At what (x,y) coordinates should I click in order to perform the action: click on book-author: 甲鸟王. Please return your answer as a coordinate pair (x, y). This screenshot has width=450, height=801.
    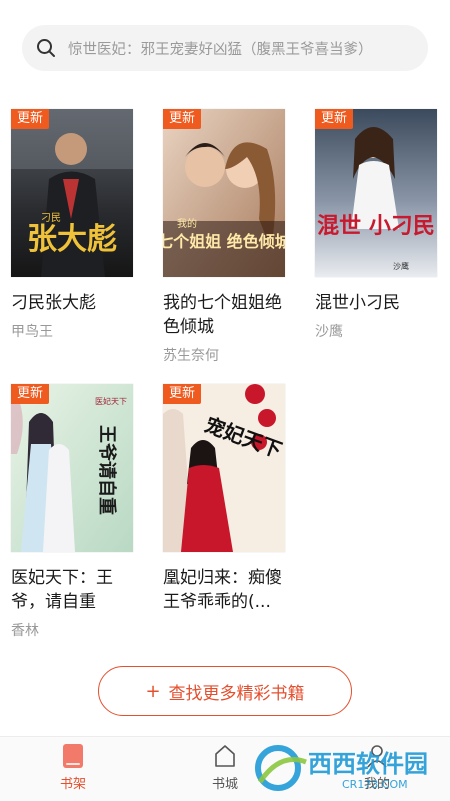
    Looking at the image, I should click on (32, 332).